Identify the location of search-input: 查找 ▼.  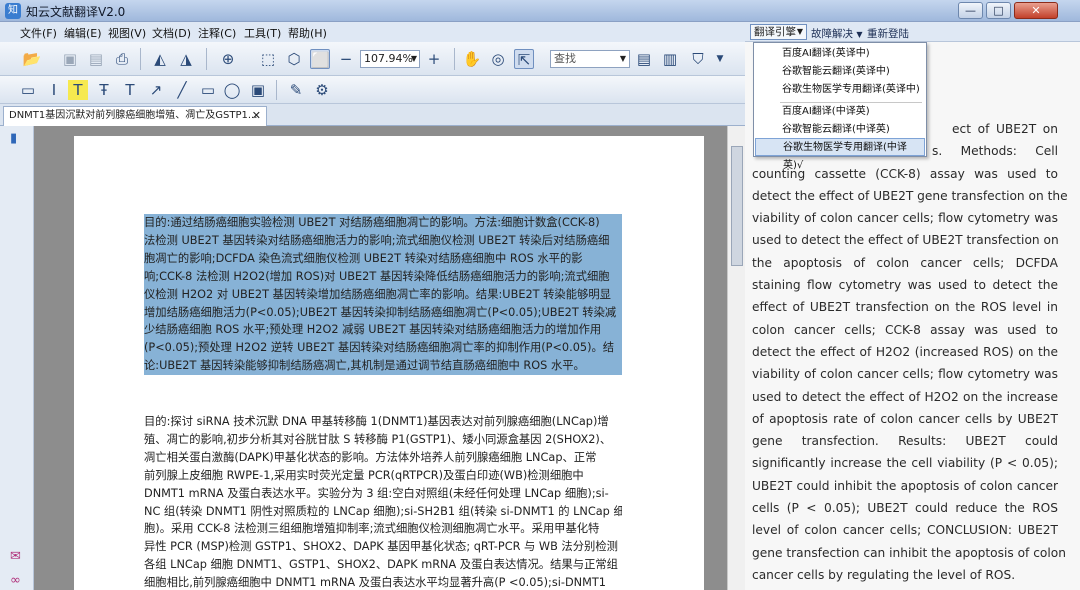
(590, 59).